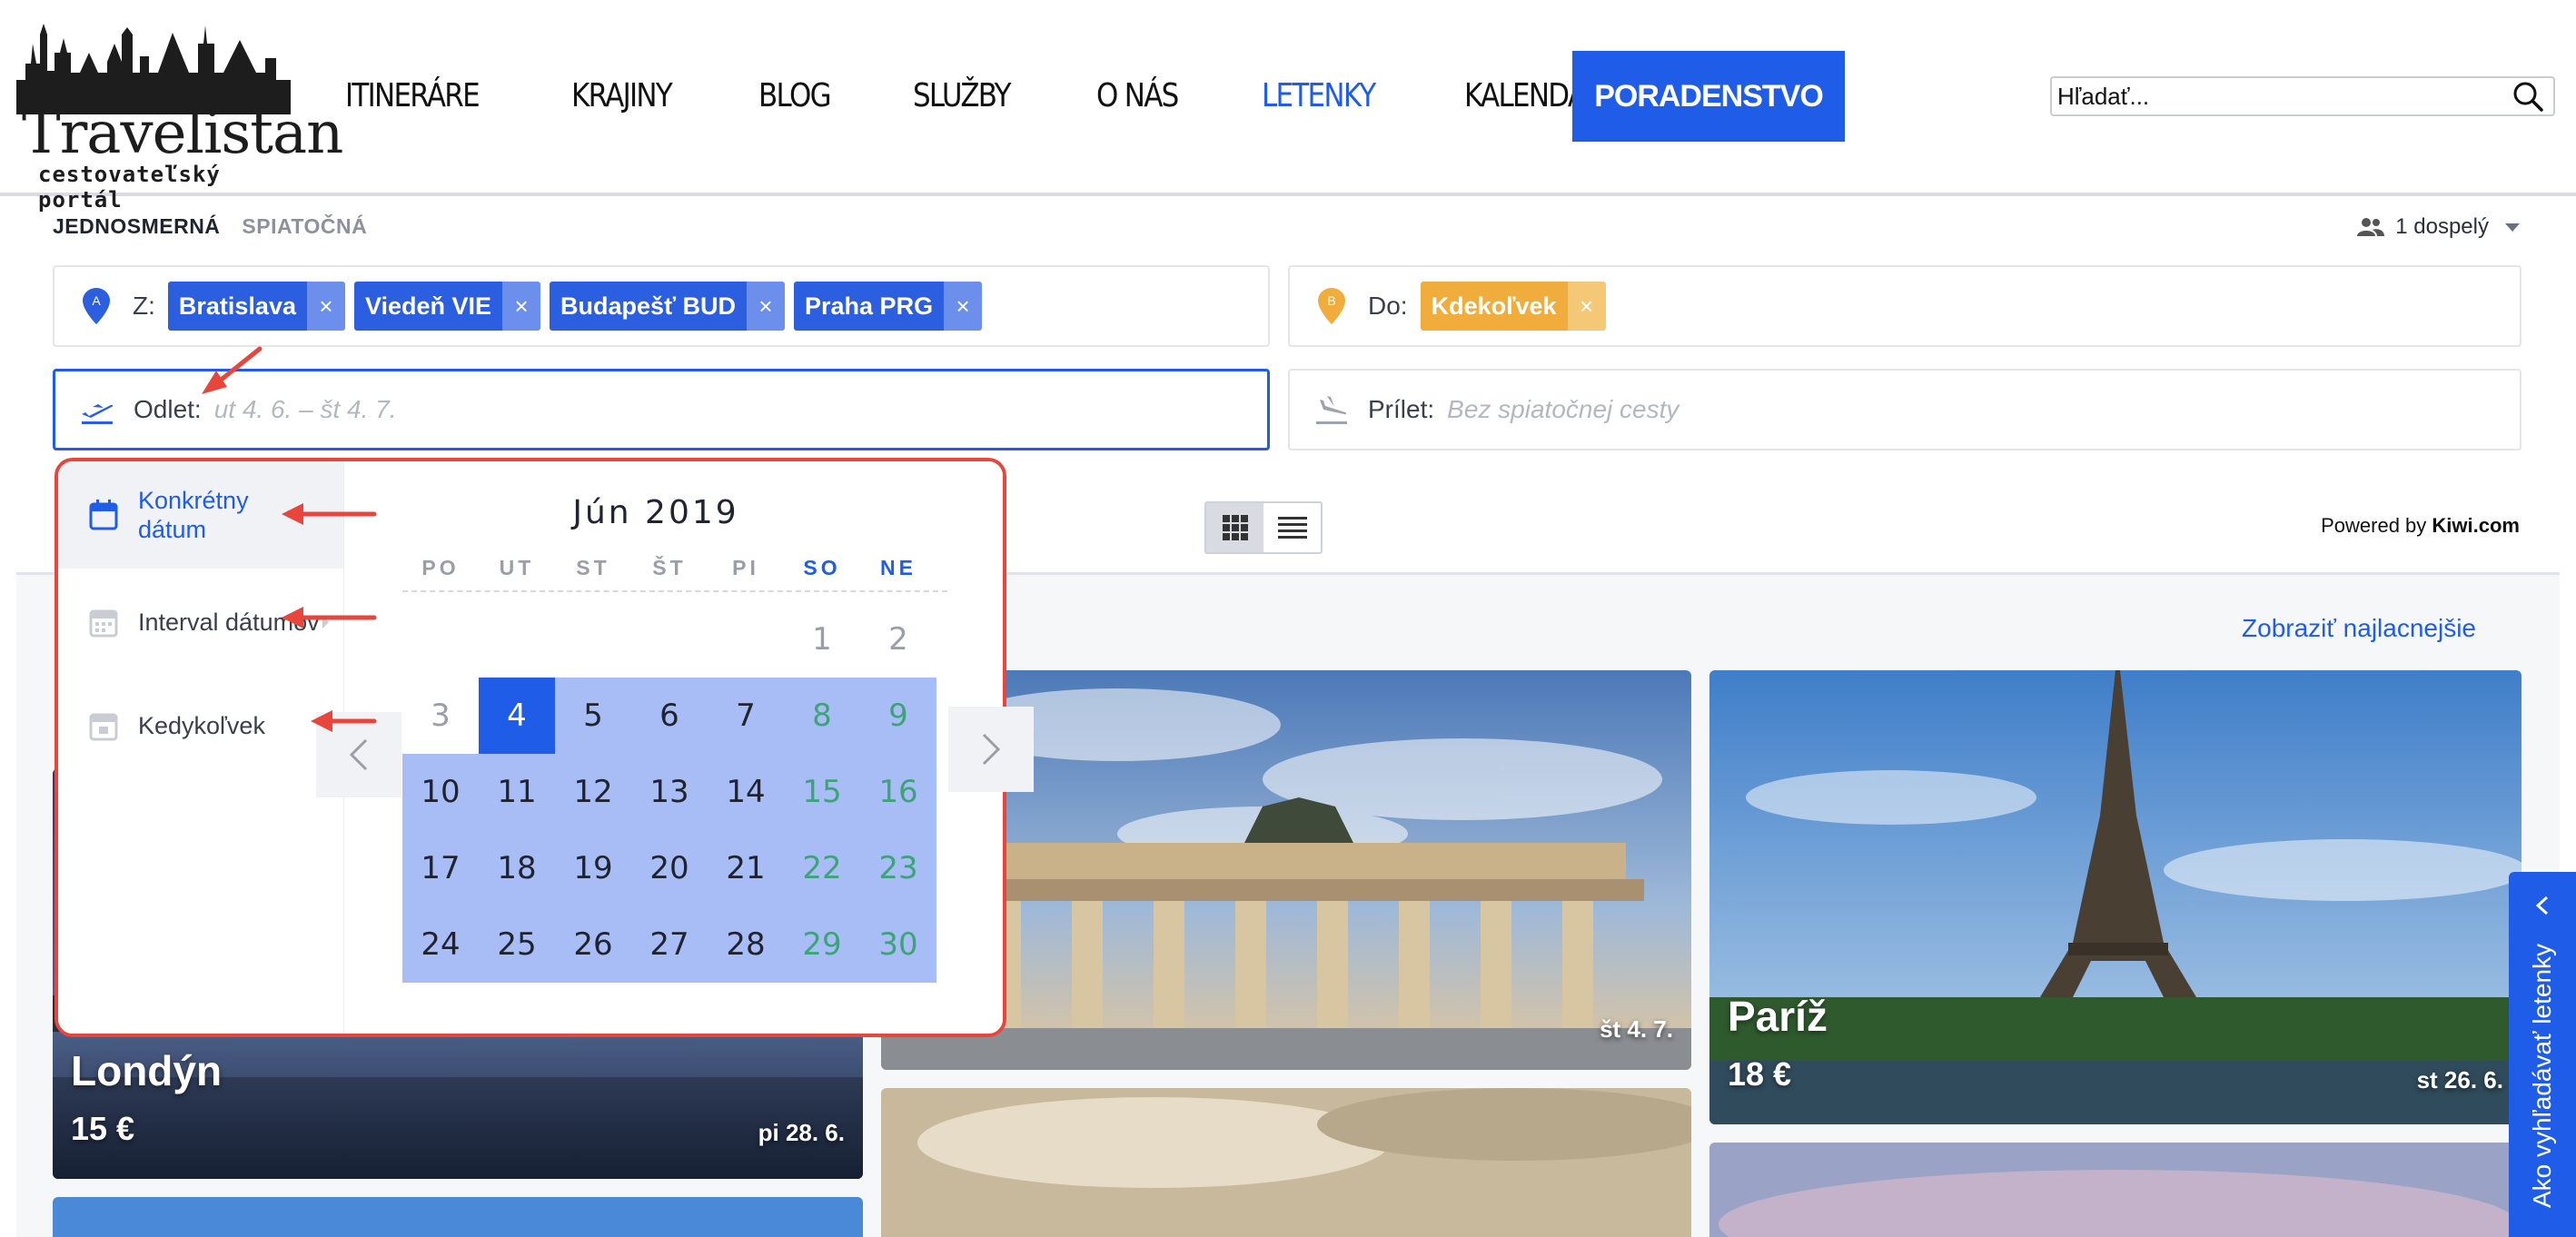  I want to click on tab-return: SPIATOČNÁ, so click(304, 226).